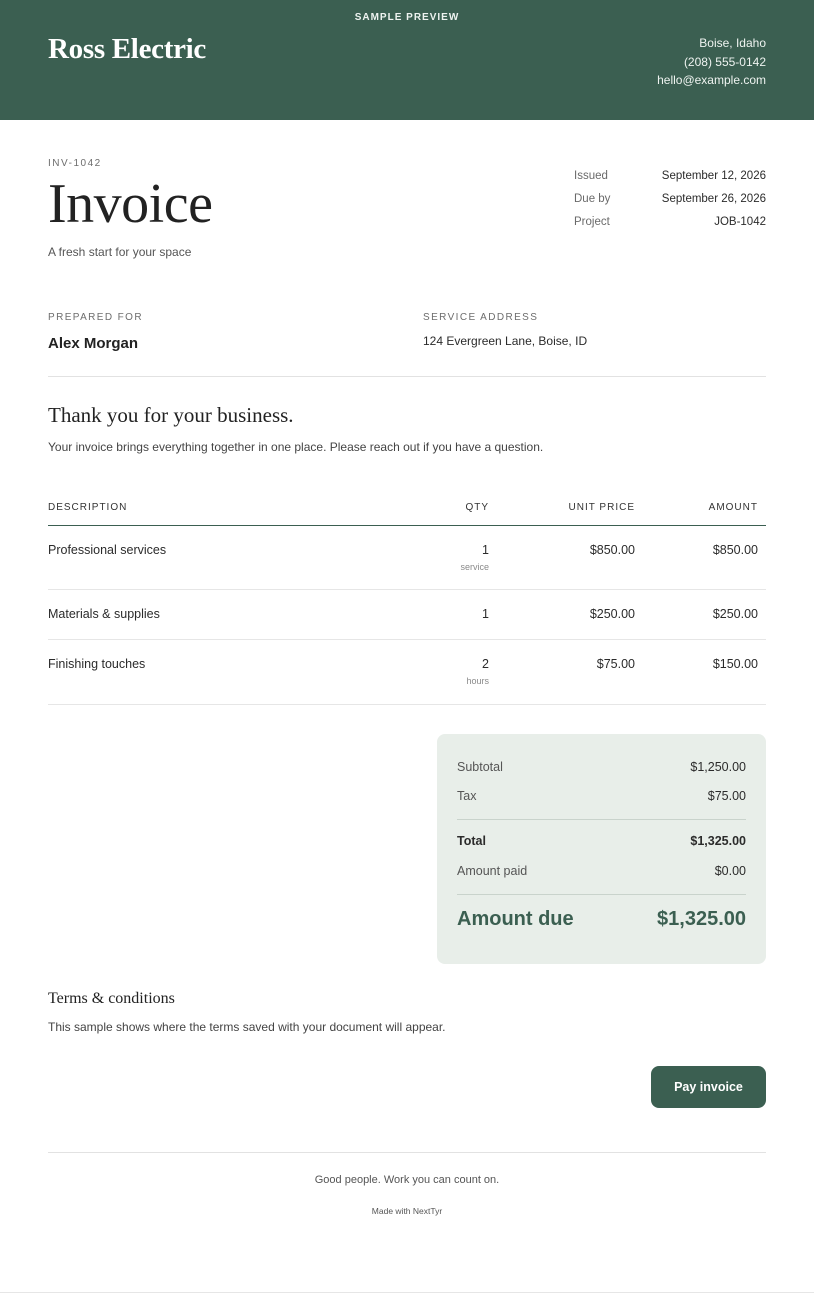 The image size is (814, 1295). I want to click on table-row: Materials & supplies 1 $250.00 $250.00, so click(407, 615).